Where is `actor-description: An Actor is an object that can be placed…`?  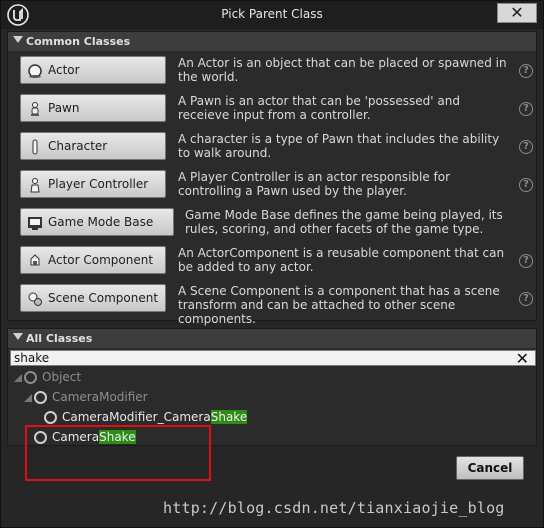
actor-description: An Actor is an object that can be placed… is located at coordinates (342, 70).